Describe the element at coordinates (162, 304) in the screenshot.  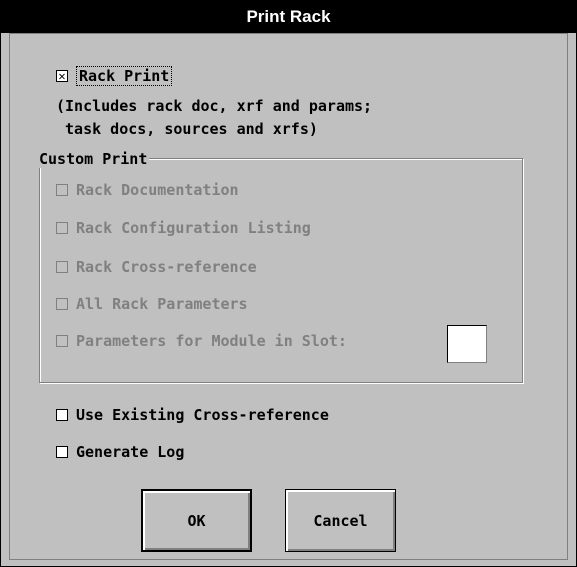
I see `all-rack-parameters-label: All Rack Parameters` at that location.